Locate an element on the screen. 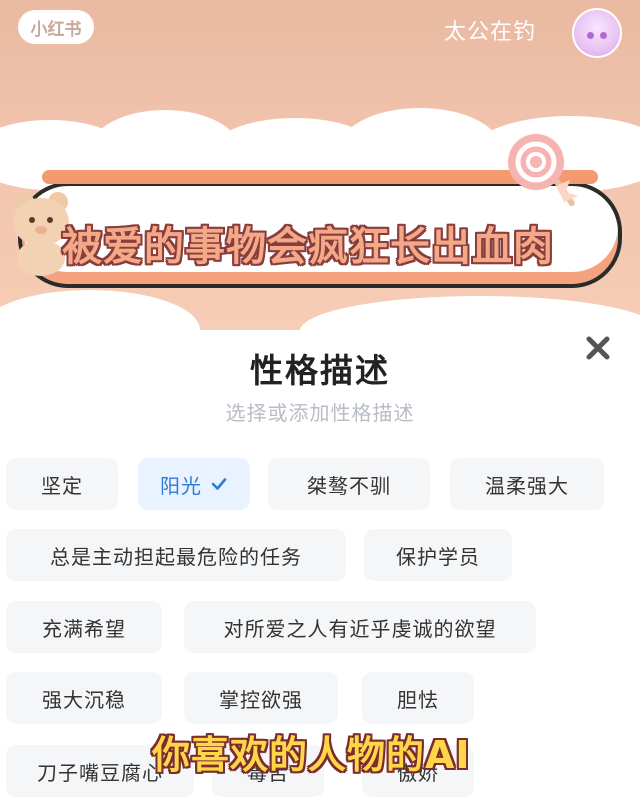  trait-chip: 掌控欲强 is located at coordinates (261, 698).